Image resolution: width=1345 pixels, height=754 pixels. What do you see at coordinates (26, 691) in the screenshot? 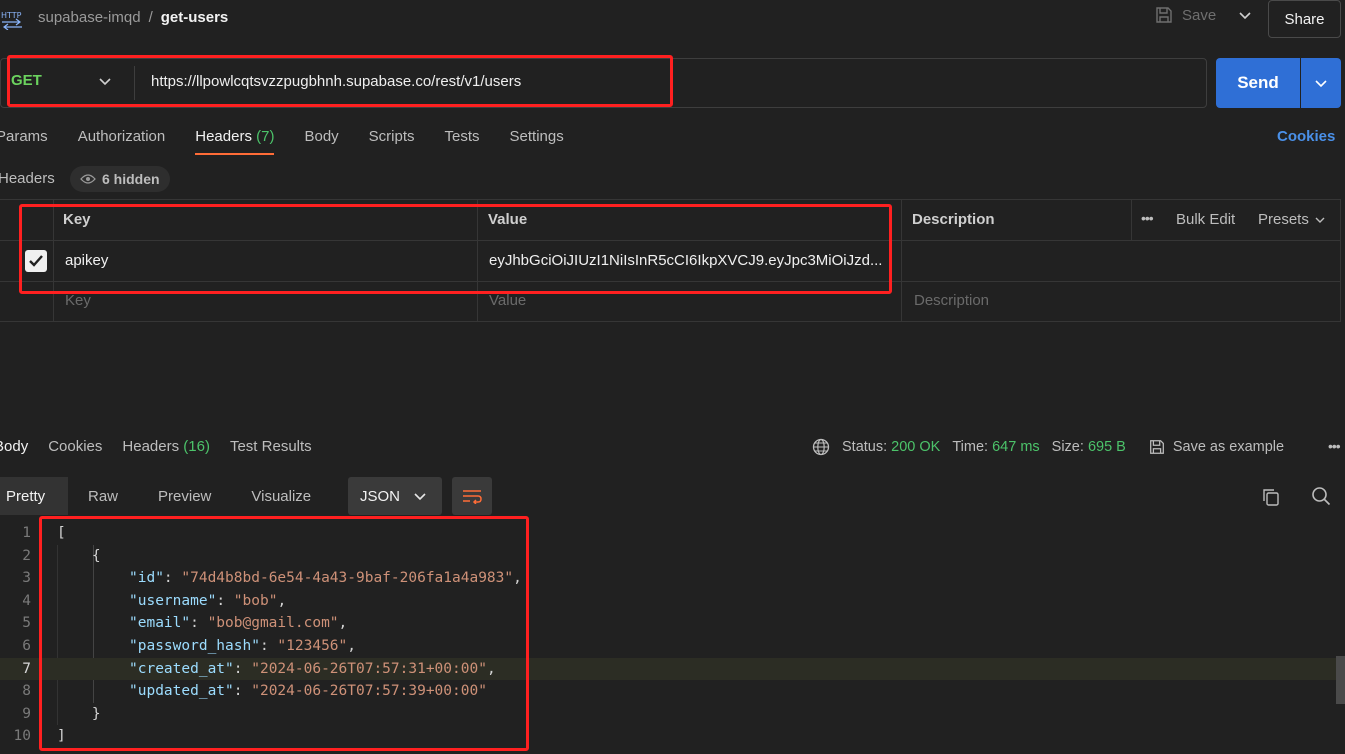
I see `line-number: 8` at bounding box center [26, 691].